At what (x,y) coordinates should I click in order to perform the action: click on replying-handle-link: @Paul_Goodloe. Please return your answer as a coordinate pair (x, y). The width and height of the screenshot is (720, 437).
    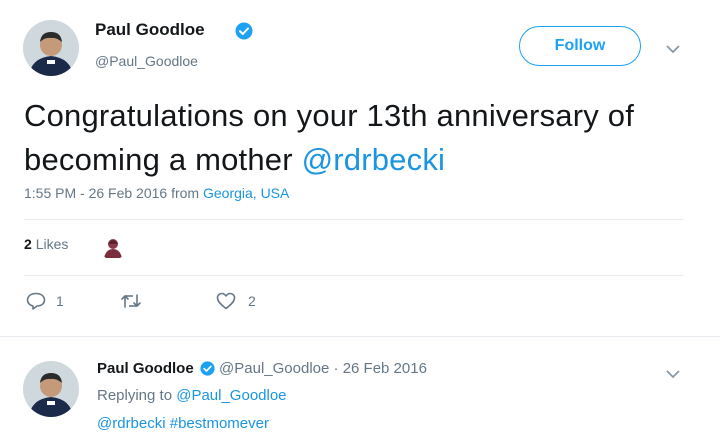
    Looking at the image, I should click on (231, 395).